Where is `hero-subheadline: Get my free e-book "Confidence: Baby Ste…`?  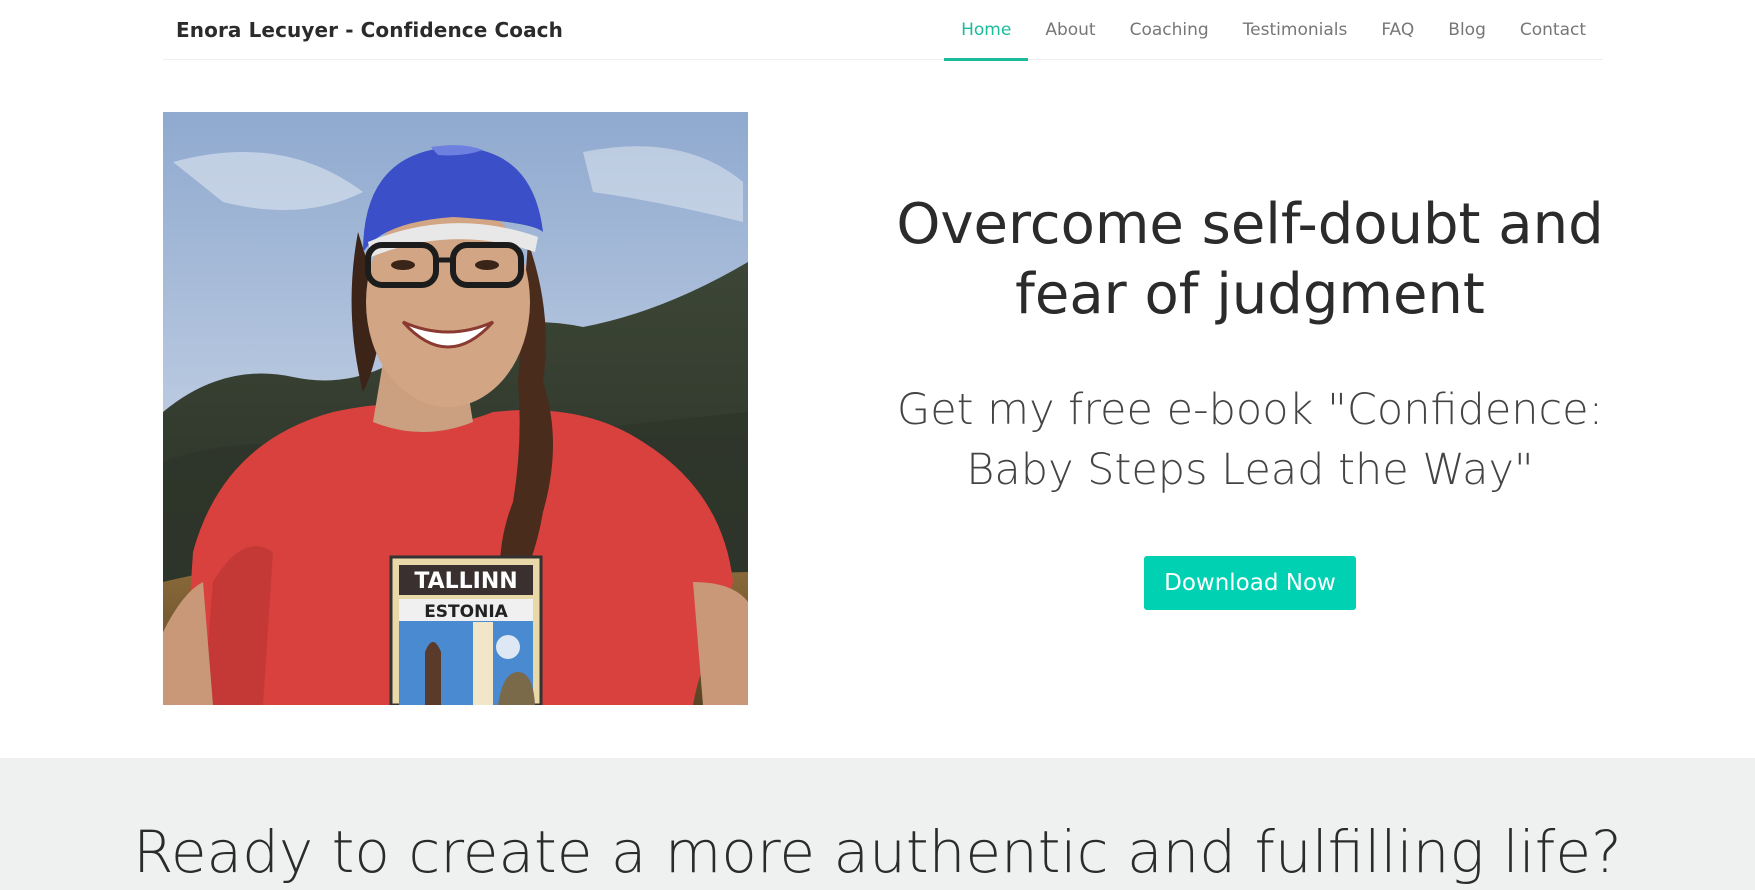
hero-subheadline: Get my free e-book "Confidence: Baby Ste… is located at coordinates (1250, 440).